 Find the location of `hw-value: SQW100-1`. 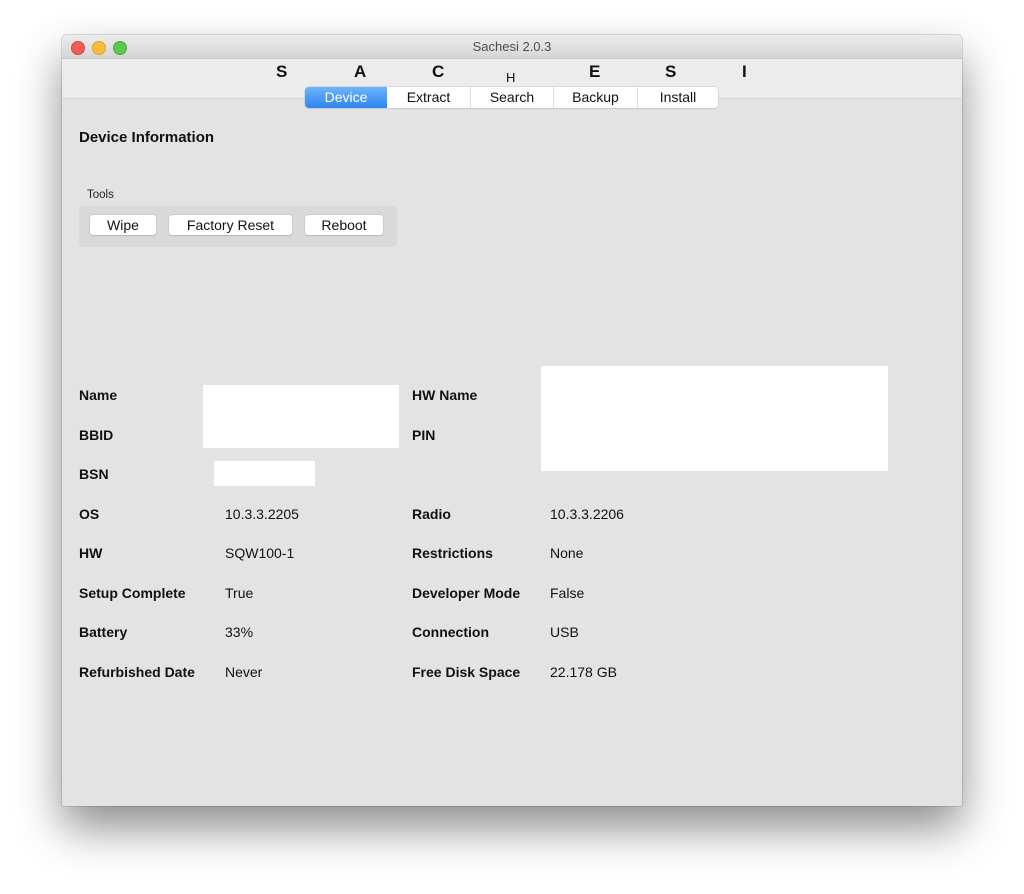

hw-value: SQW100-1 is located at coordinates (260, 553).